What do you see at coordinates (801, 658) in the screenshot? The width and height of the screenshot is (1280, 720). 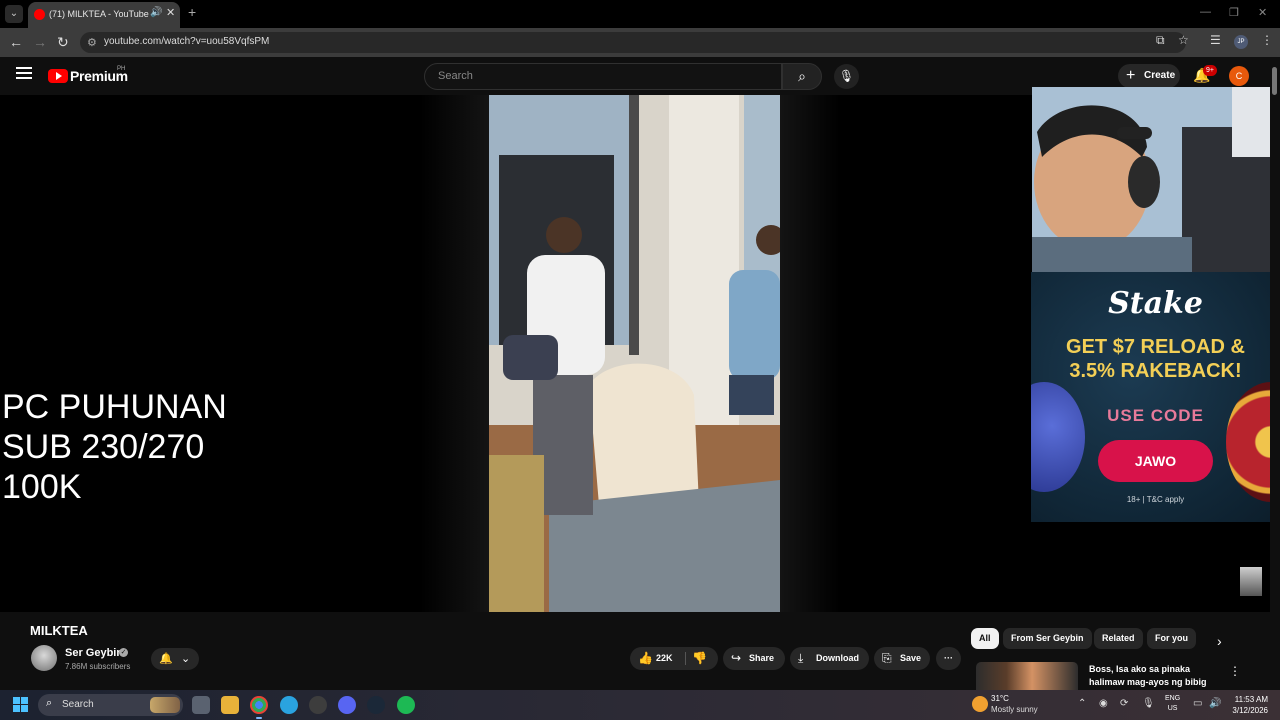 I see `download-icon: ⤓` at bounding box center [801, 658].